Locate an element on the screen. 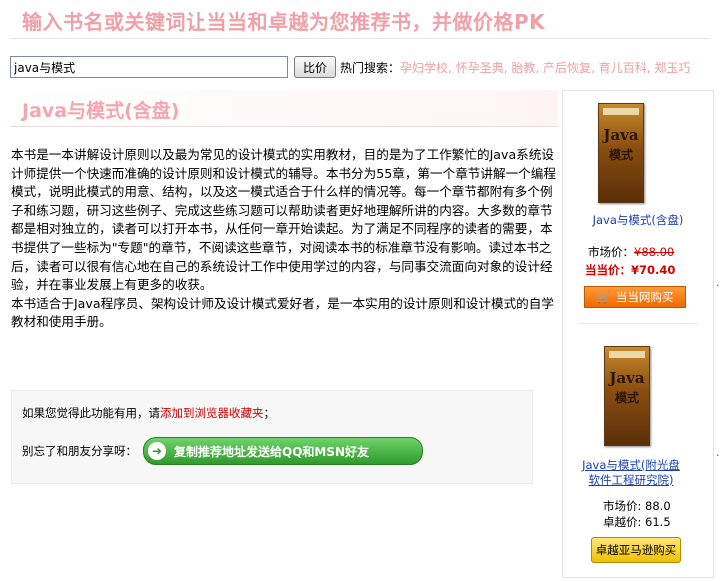  cart-icon: 🛒 is located at coordinates (603, 297).